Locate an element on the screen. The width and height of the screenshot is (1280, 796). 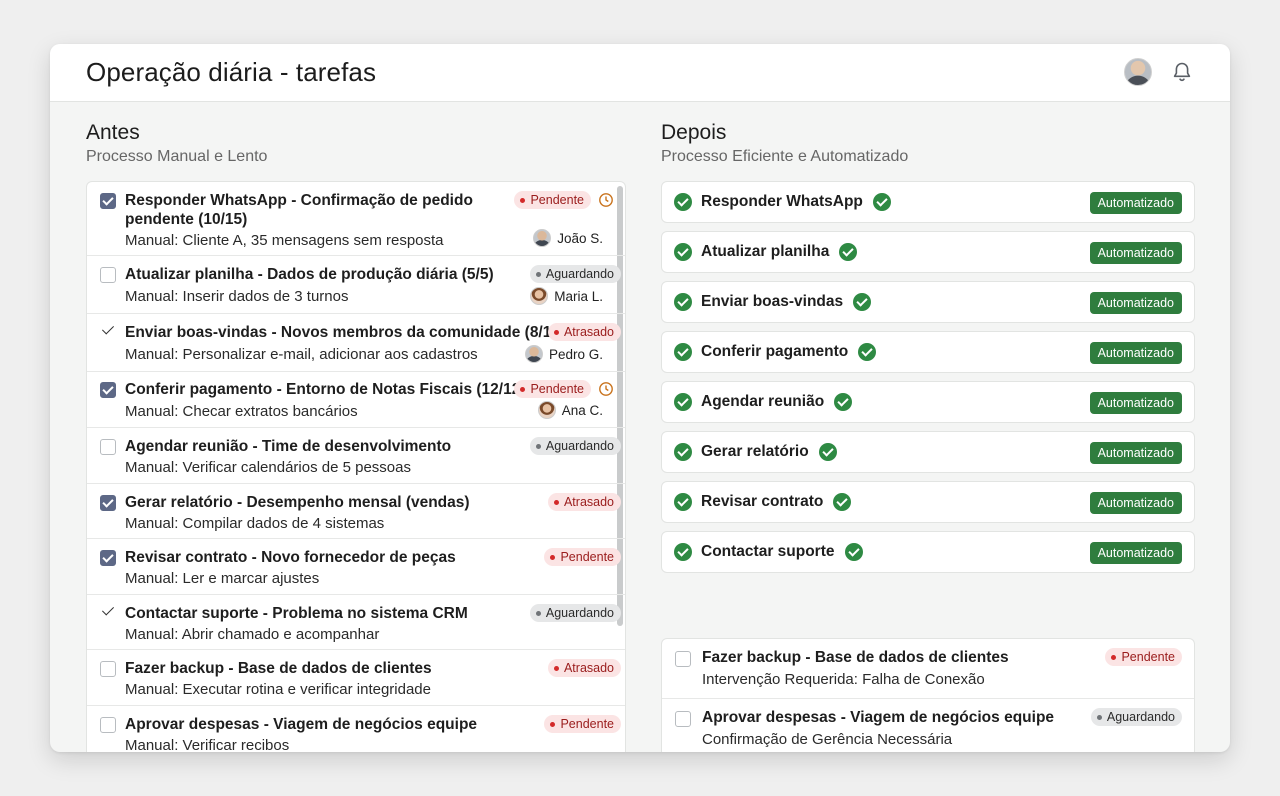
user-avatar is located at coordinates (1138, 72).